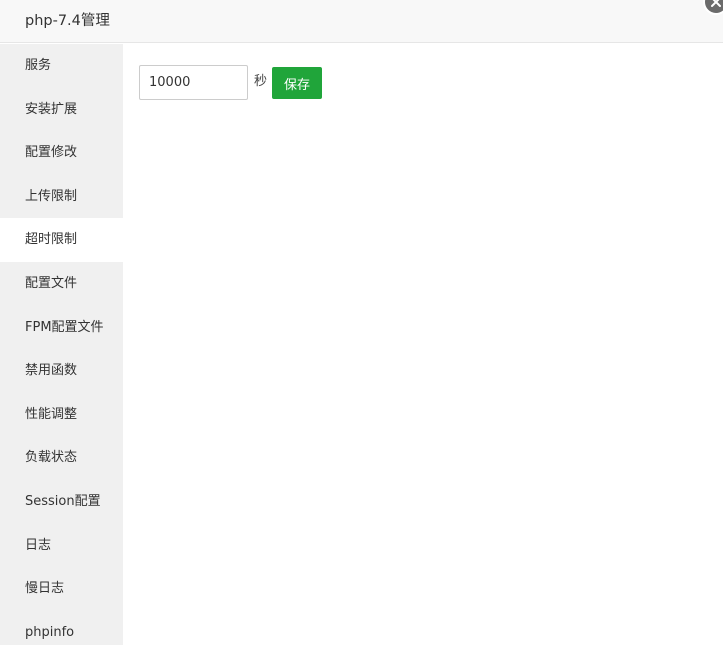  I want to click on sidebar-item-label: FPM配置文件, so click(64, 327).